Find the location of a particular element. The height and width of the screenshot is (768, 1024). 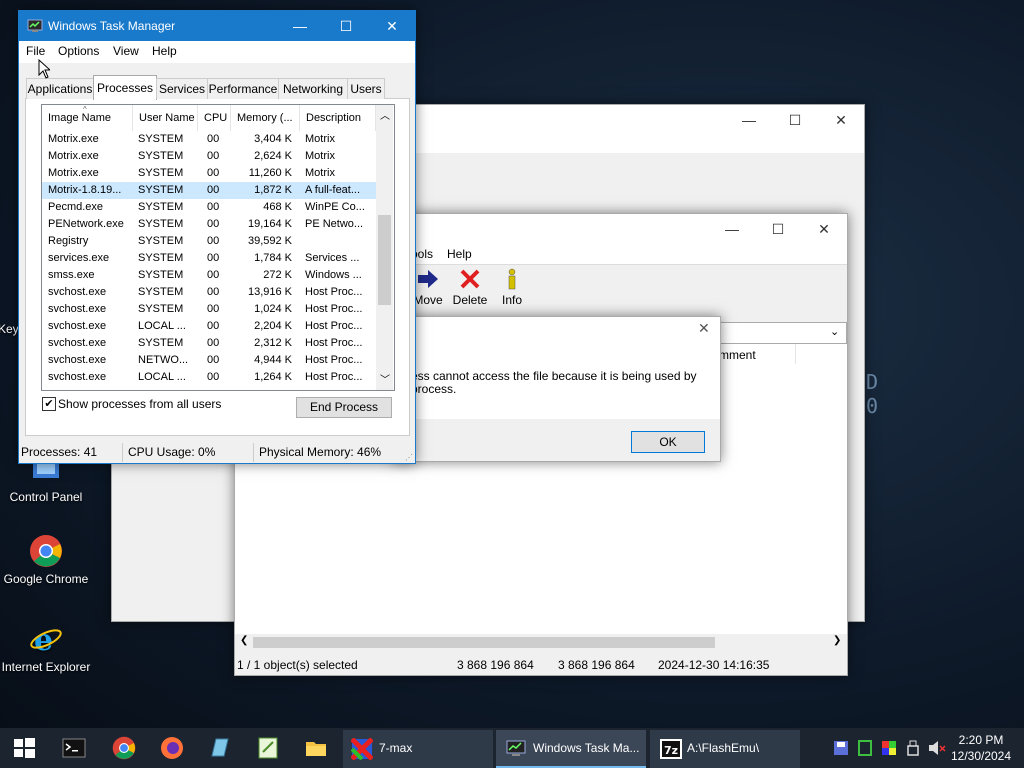

process-row: Motrix.exe SYSTEM 00 2,624 K Motrix is located at coordinates (209, 156).